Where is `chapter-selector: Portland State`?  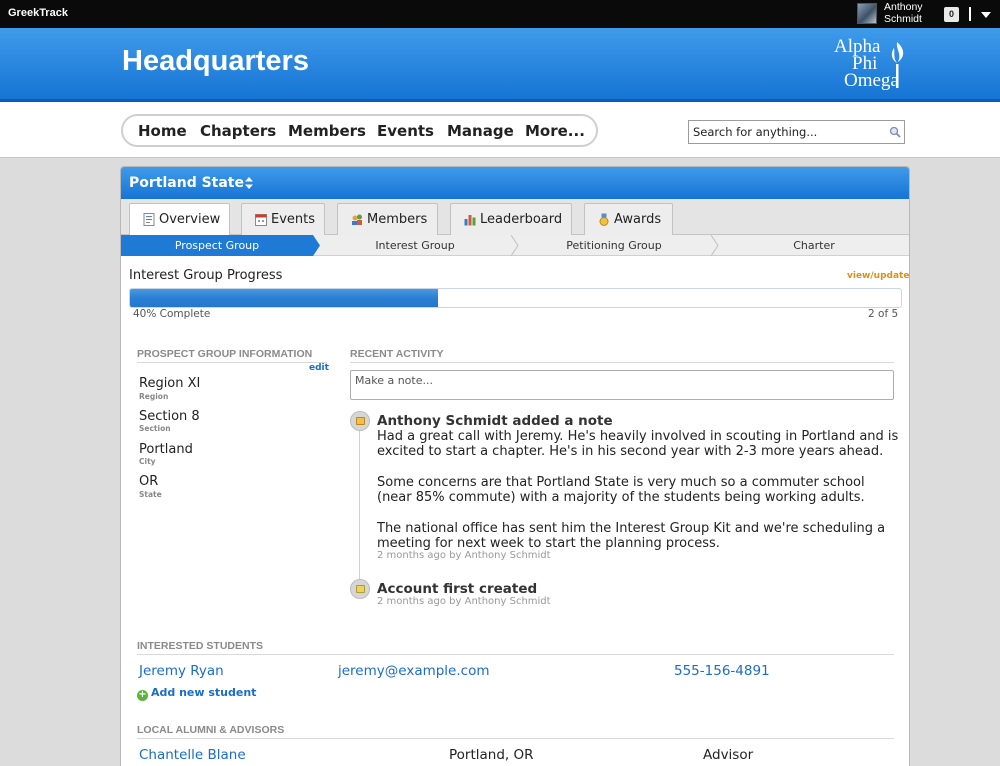
chapter-selector: Portland State is located at coordinates (186, 183).